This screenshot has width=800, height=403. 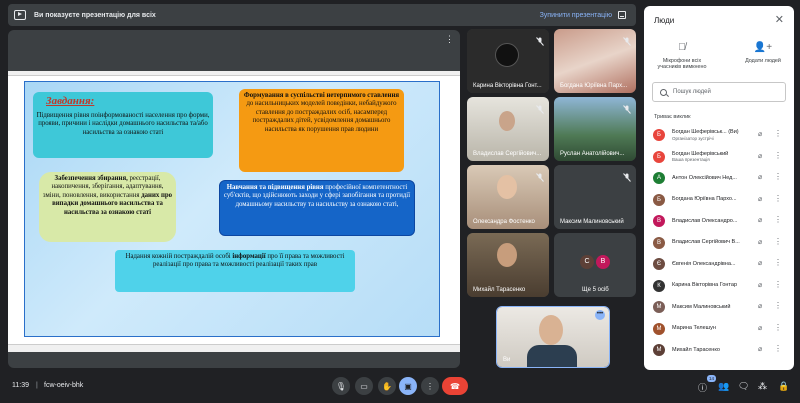 What do you see at coordinates (20, 15) in the screenshot?
I see `present-screen-icon` at bounding box center [20, 15].